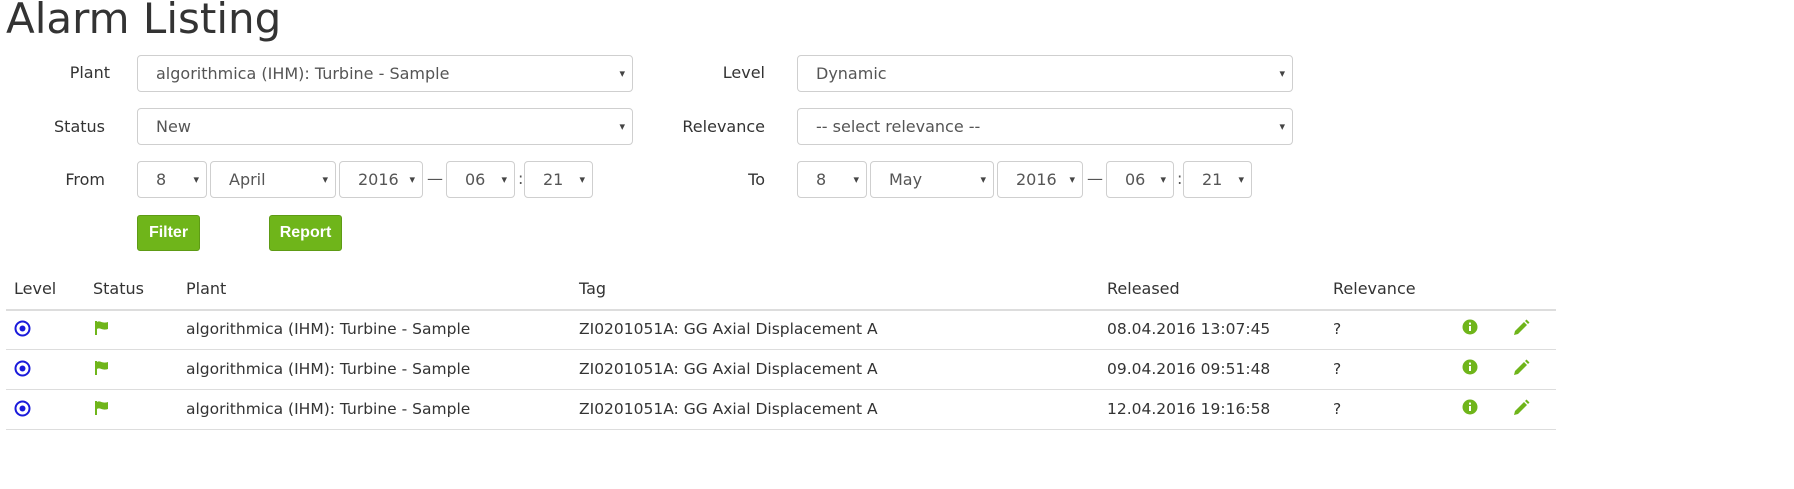 The height and width of the screenshot is (489, 1794). Describe the element at coordinates (1036, 179) in the screenshot. I see `to-year-value: 2016` at that location.